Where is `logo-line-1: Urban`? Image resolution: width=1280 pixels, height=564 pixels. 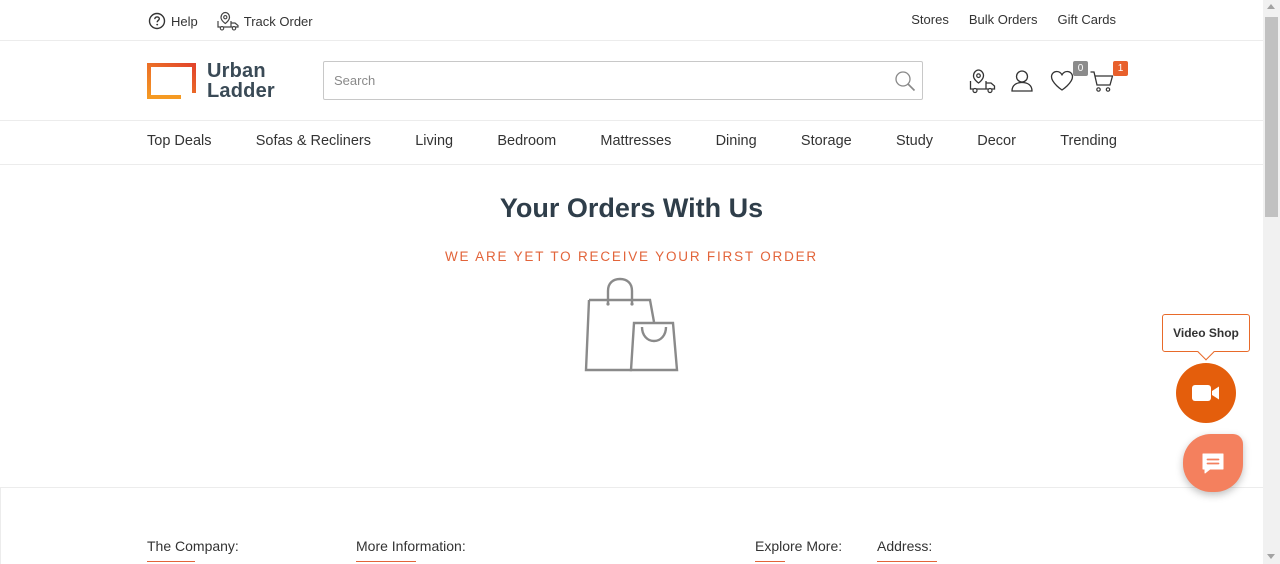
logo-line-1: Urban is located at coordinates (236, 71).